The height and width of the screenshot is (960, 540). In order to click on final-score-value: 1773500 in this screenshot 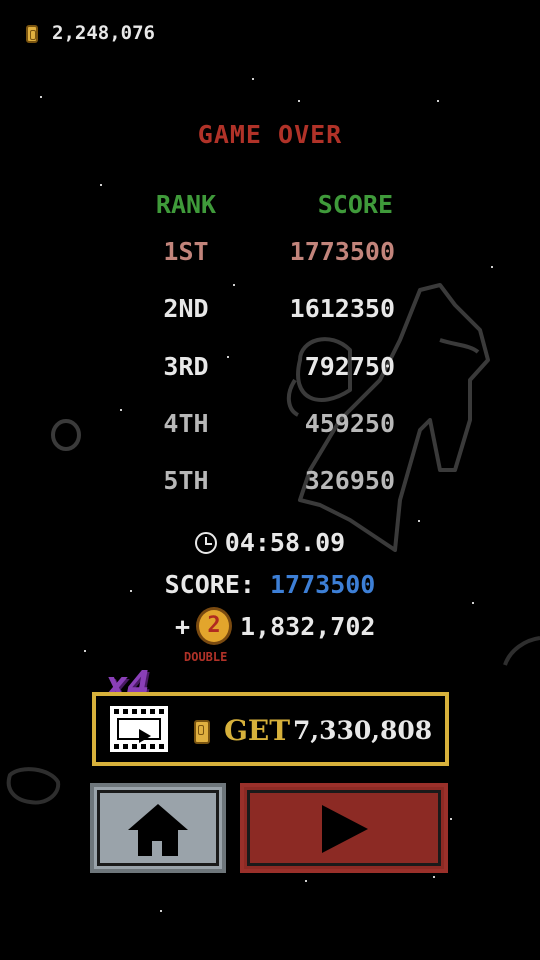, I will do `click(323, 584)`.